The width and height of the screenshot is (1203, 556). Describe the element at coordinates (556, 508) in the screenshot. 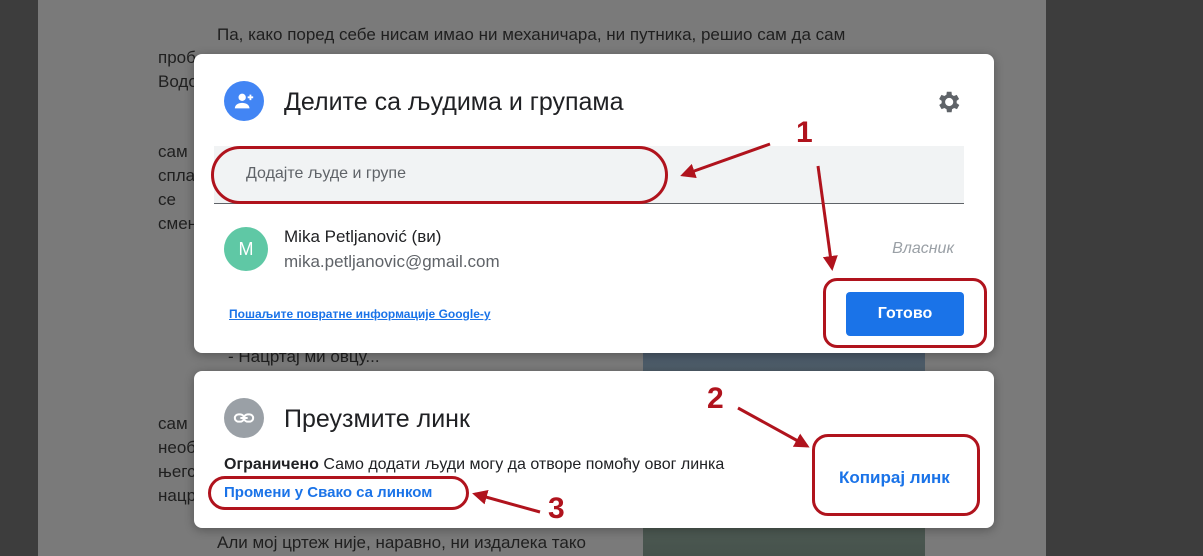

I see `annotation-number-3: 3` at that location.